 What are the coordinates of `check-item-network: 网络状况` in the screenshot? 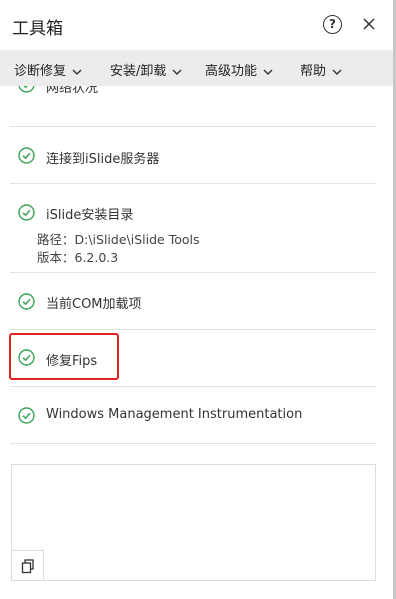 It's located at (193, 106).